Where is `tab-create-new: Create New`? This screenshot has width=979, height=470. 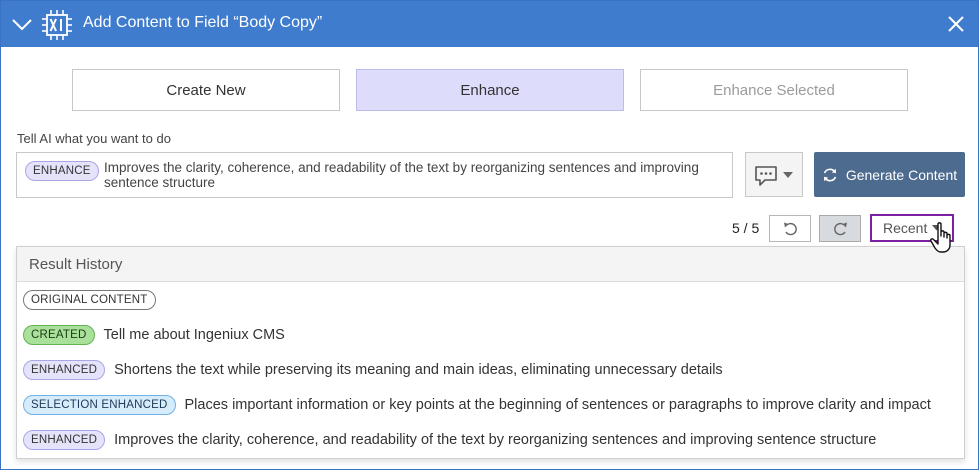 tab-create-new: Create New is located at coordinates (206, 90).